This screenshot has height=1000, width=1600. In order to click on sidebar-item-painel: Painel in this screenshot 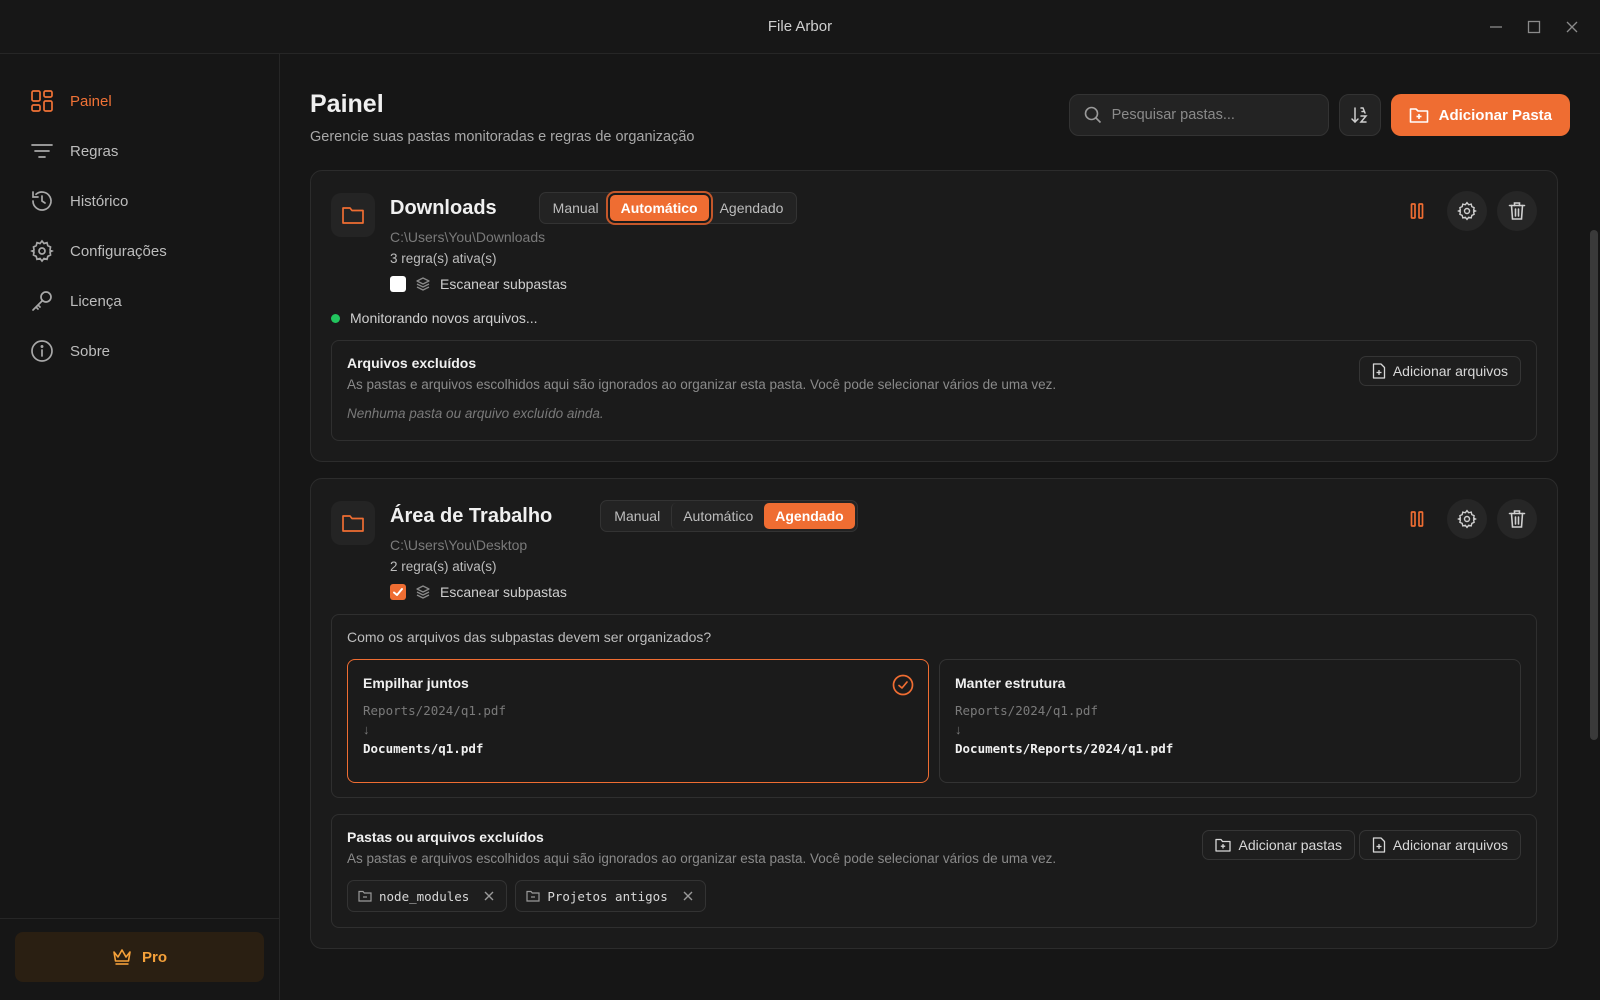, I will do `click(139, 101)`.